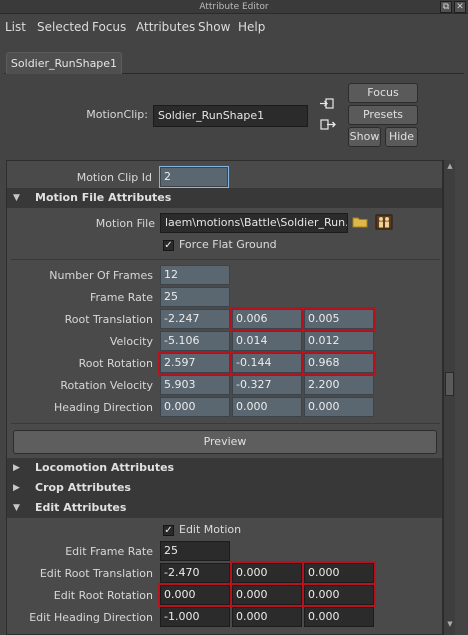 Image resolution: width=468 pixels, height=635 pixels. What do you see at coordinates (195, 551) in the screenshot?
I see `edit-frame-rate-field: 25` at bounding box center [195, 551].